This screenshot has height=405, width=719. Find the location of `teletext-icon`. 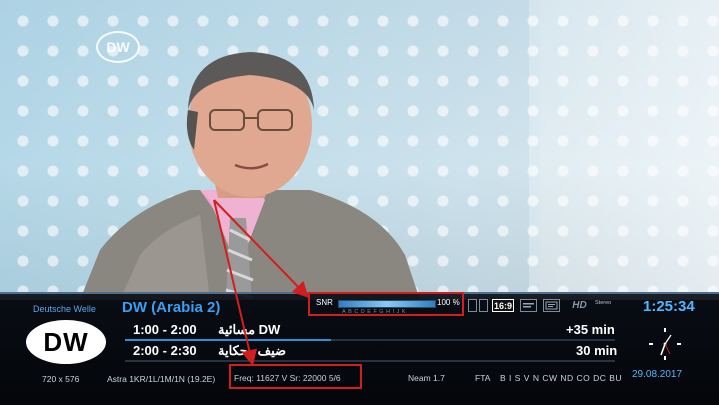

teletext-icon is located at coordinates (551, 305).